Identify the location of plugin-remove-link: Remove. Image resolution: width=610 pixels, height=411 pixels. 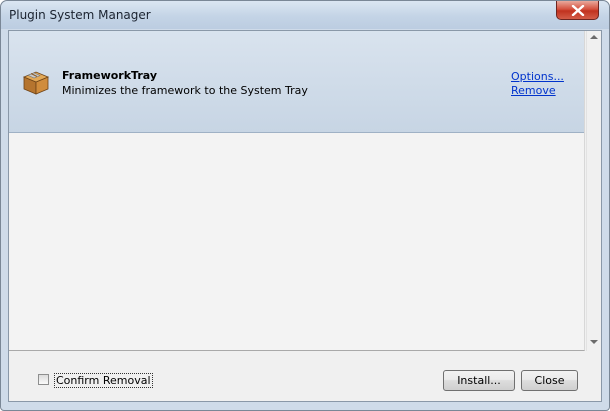
(533, 90).